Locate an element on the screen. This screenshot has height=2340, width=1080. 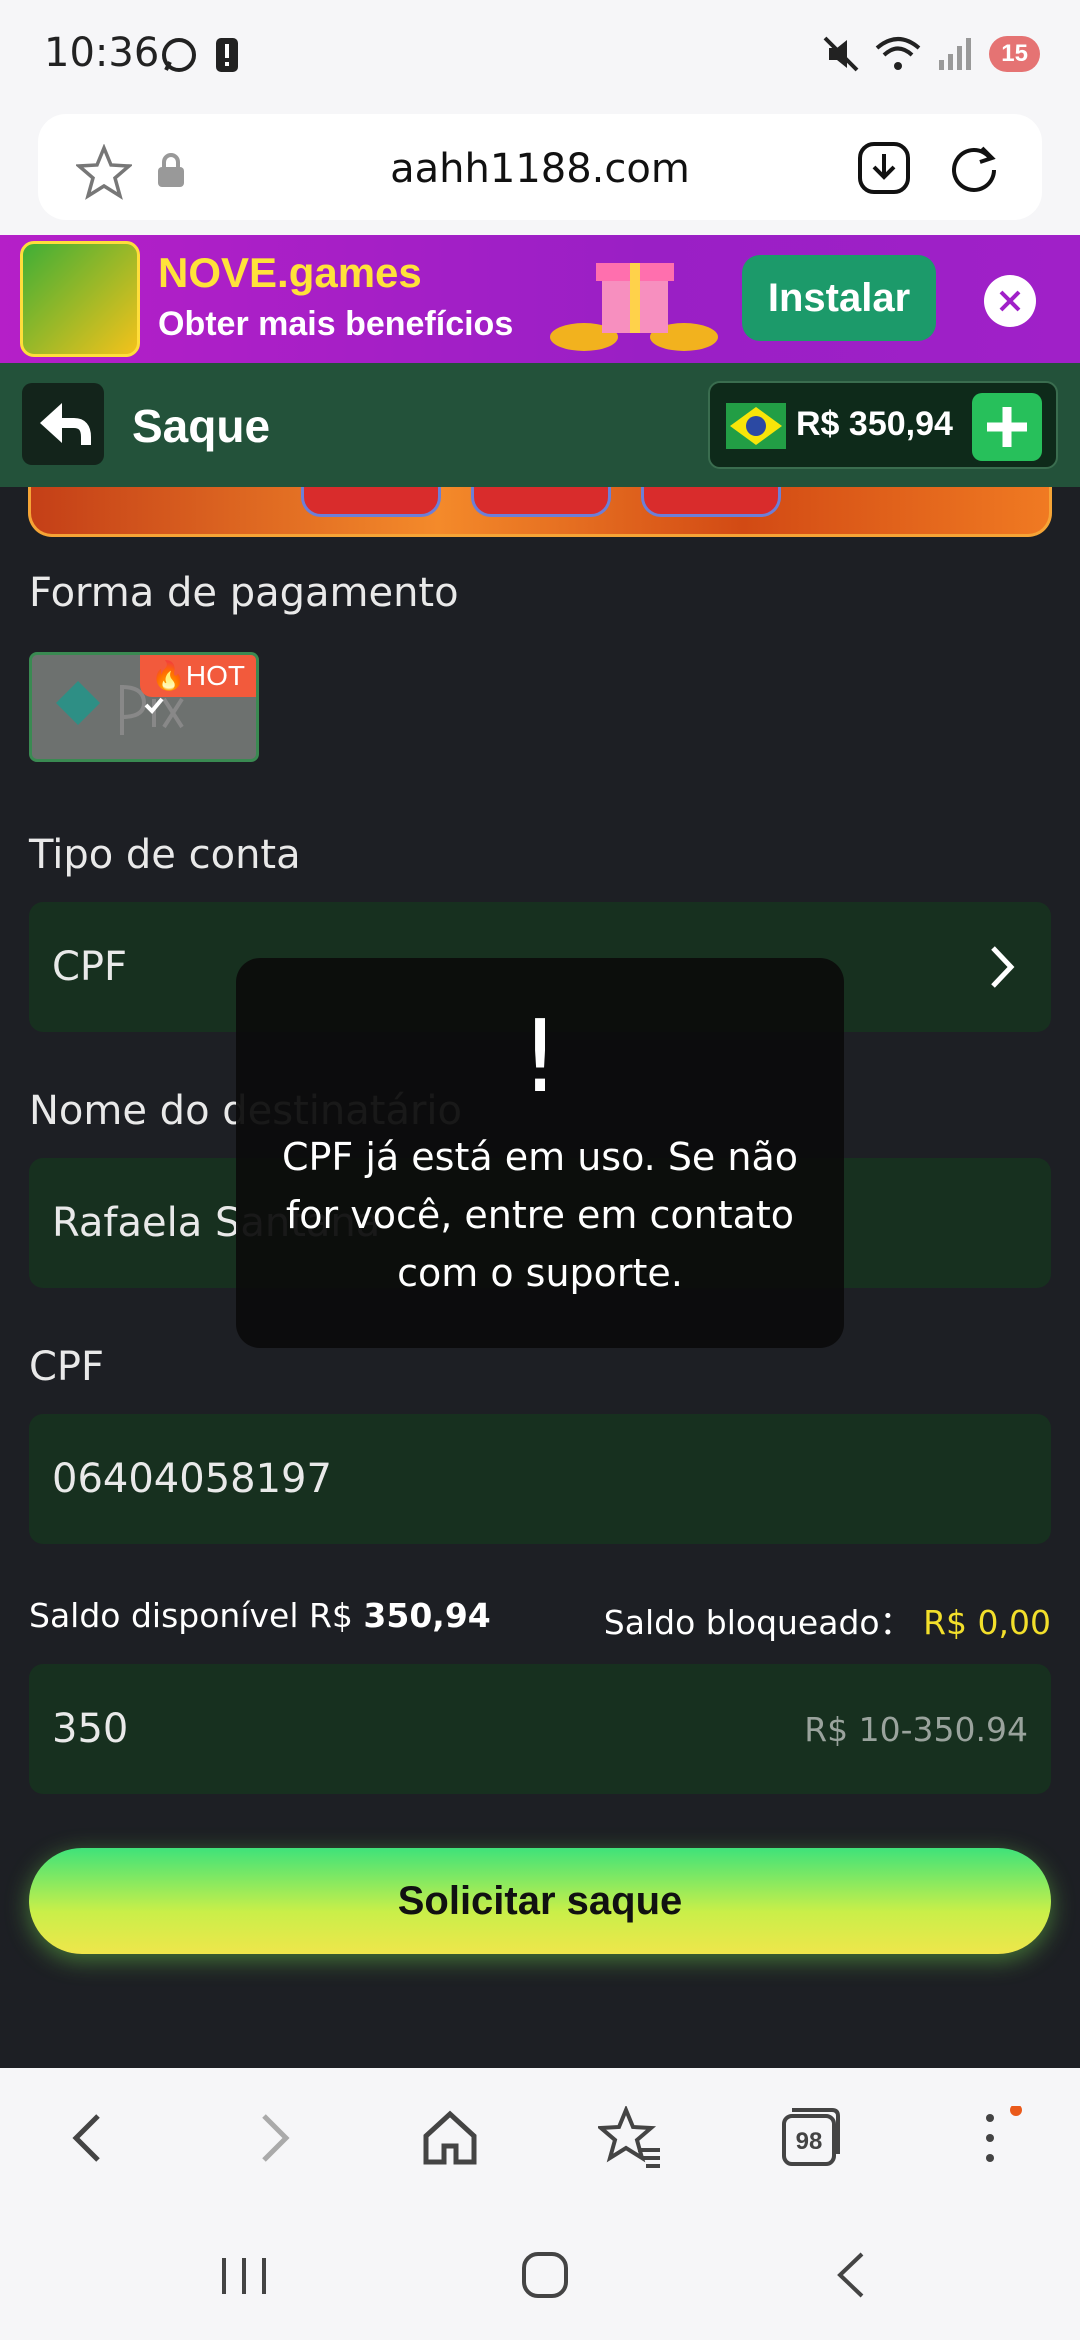
deposit-plus-button is located at coordinates (1007, 427).